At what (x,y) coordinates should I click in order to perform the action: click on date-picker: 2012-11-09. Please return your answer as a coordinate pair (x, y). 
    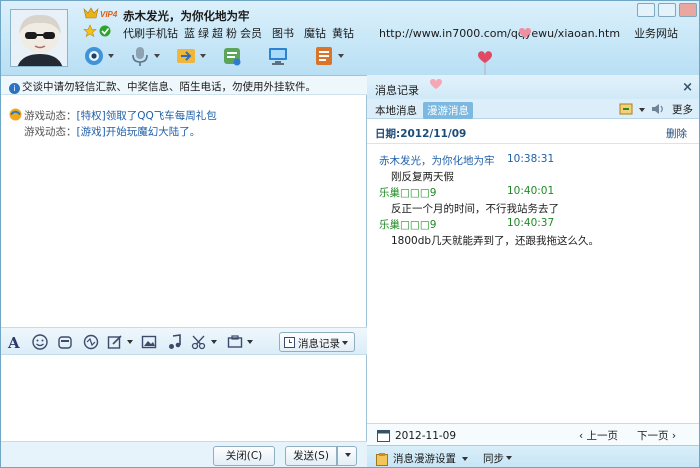
    Looking at the image, I should click on (416, 435).